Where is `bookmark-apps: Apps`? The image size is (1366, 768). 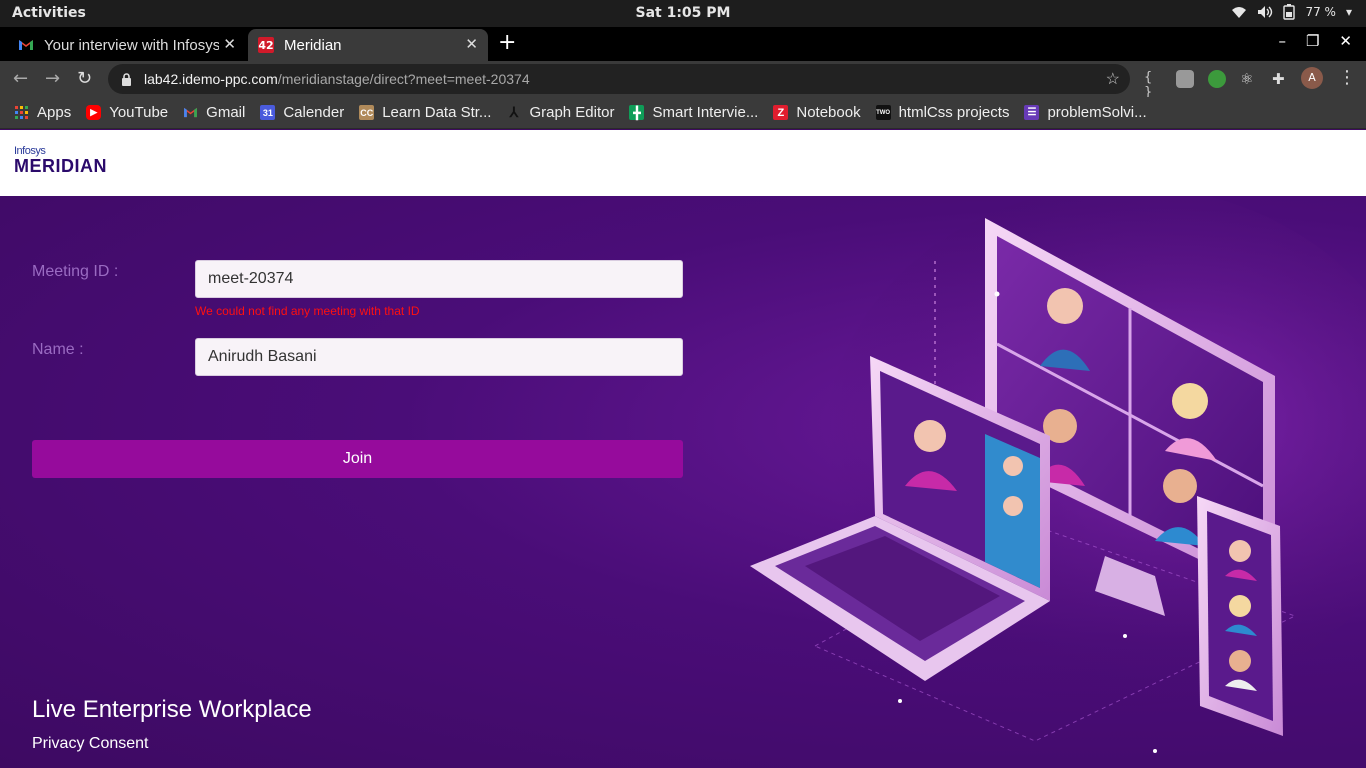
bookmark-apps: Apps is located at coordinates (42, 112).